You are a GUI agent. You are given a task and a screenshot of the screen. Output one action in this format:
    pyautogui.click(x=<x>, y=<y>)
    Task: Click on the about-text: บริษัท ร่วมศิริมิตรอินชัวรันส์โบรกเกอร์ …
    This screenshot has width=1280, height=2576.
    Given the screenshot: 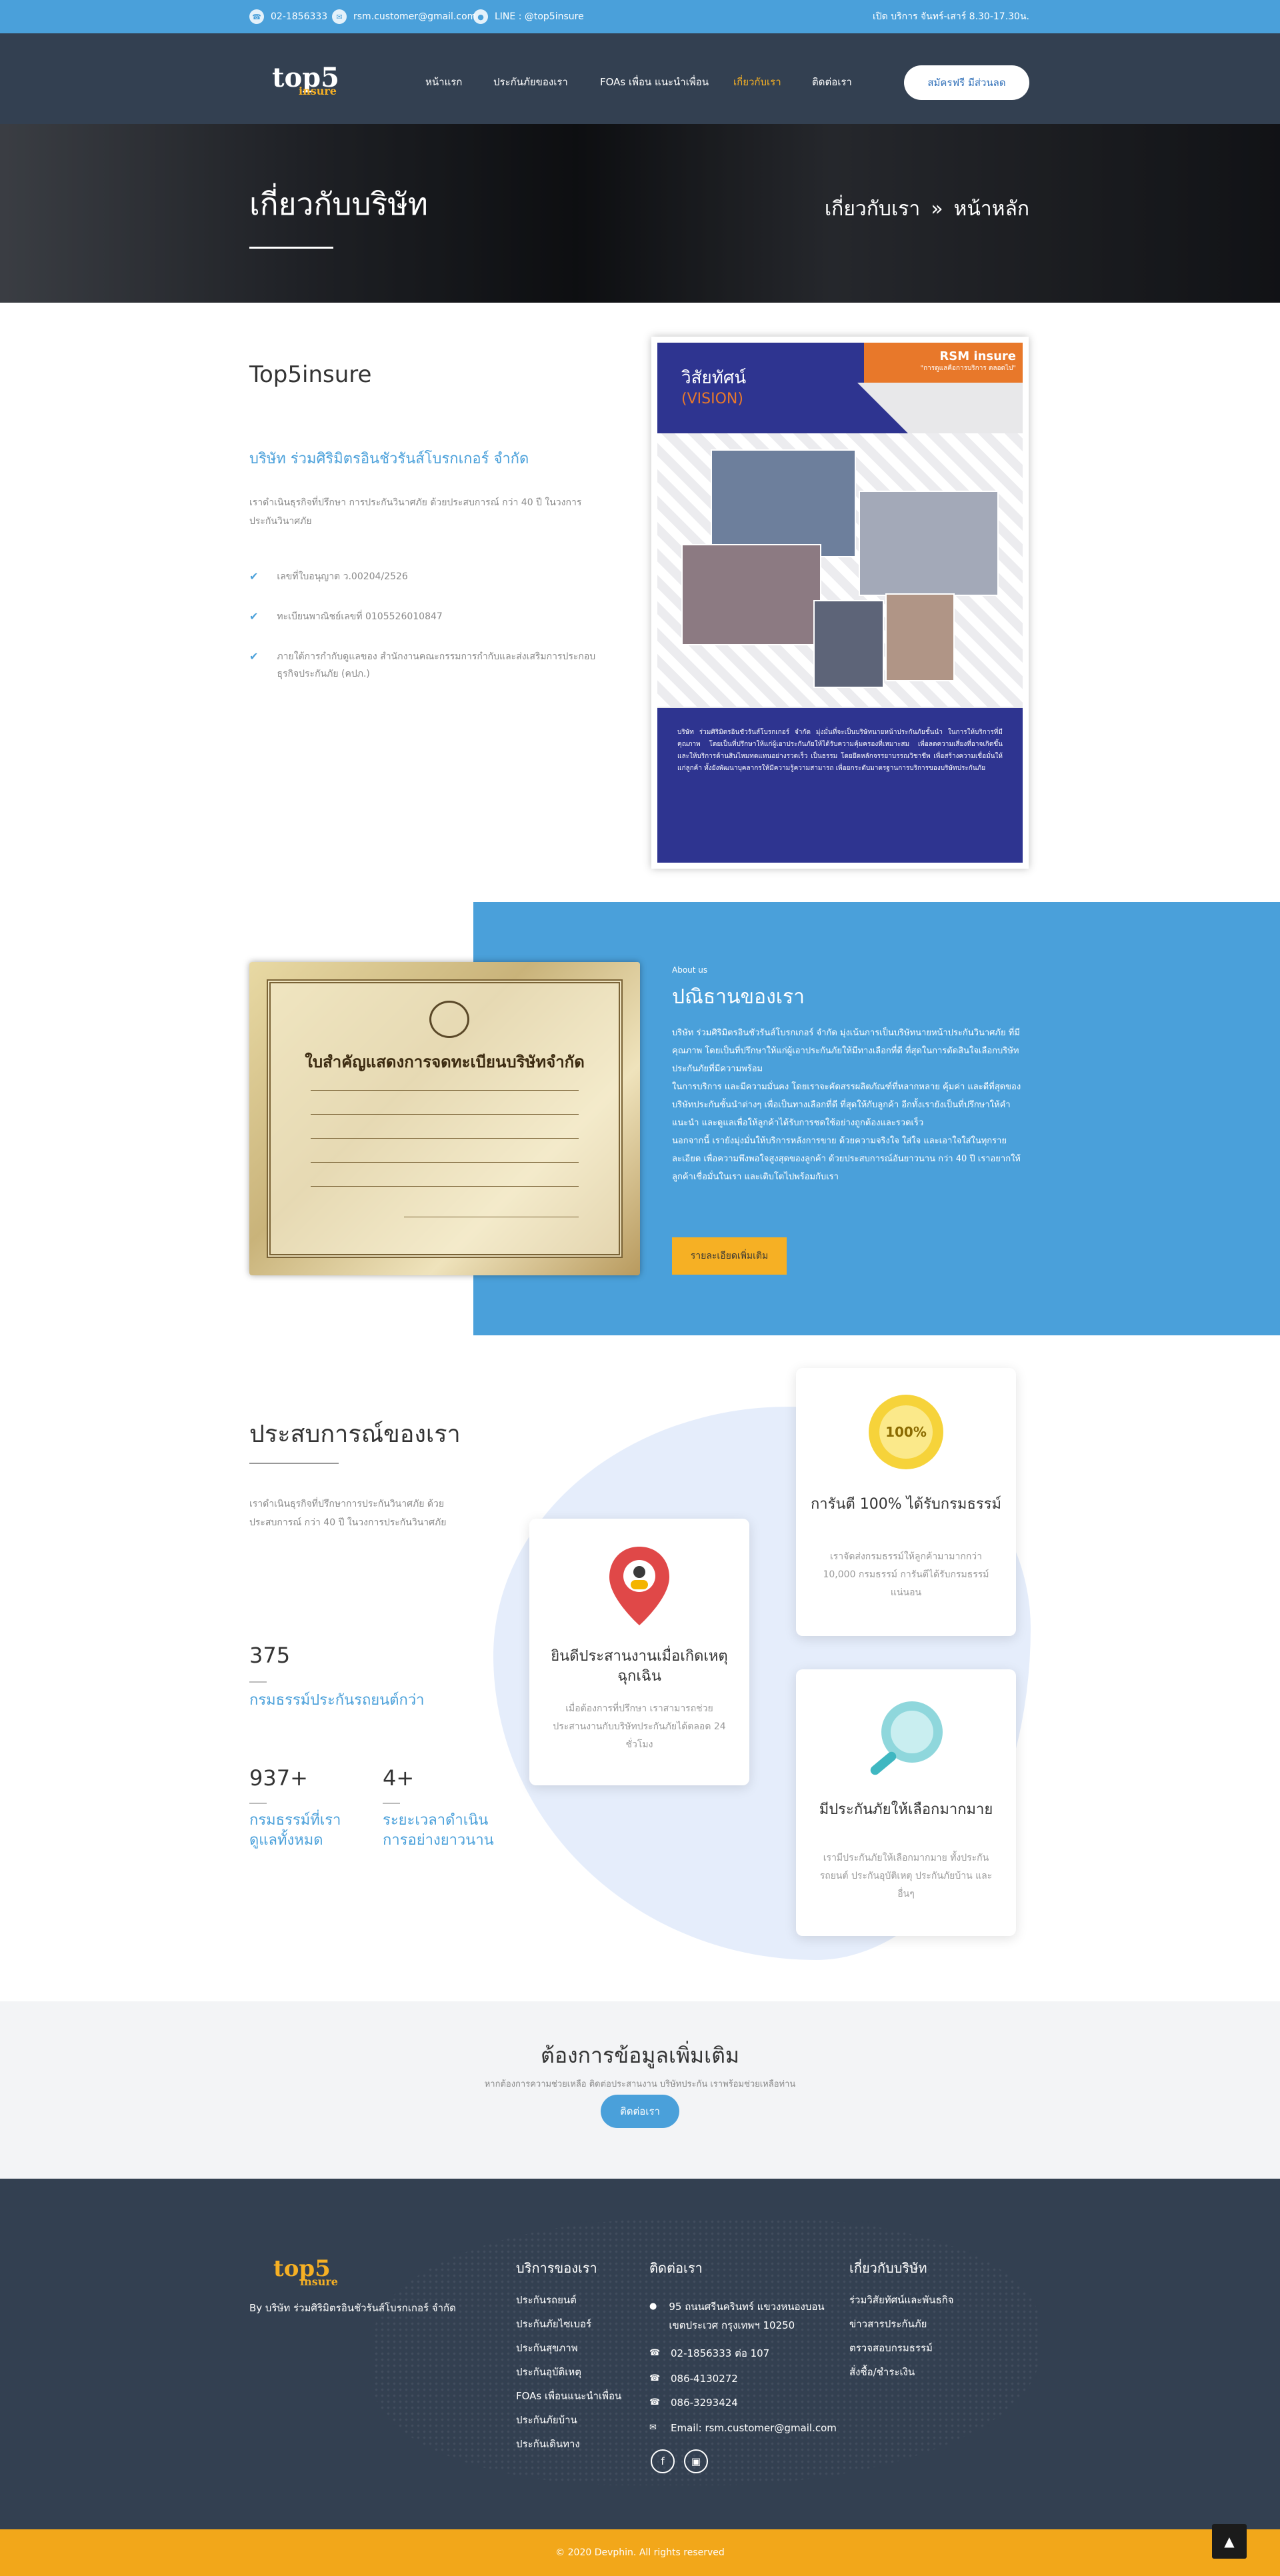 What is the action you would take?
    pyautogui.click(x=846, y=1105)
    